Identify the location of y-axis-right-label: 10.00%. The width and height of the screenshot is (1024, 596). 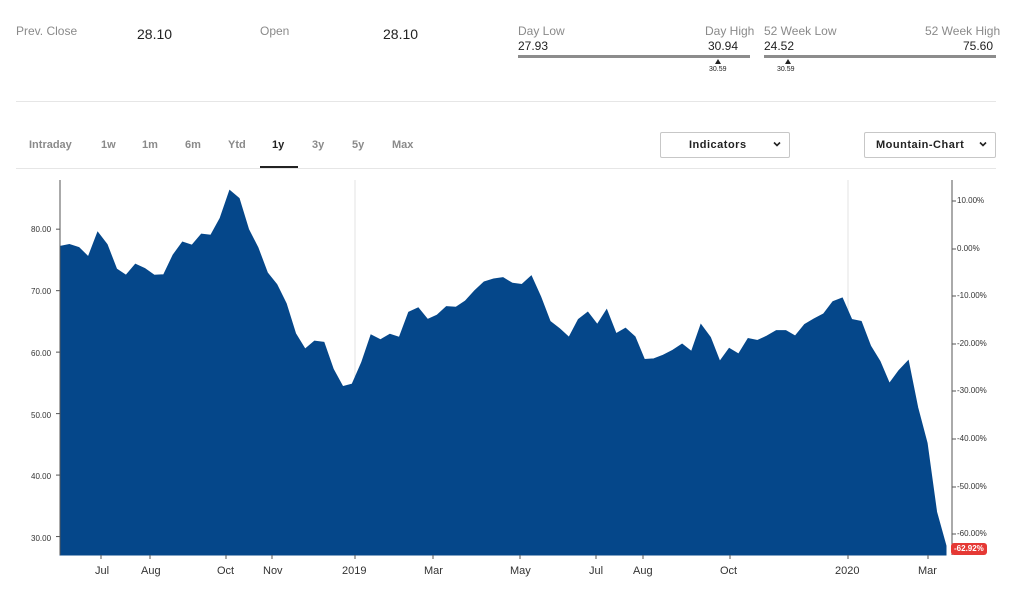
(971, 200).